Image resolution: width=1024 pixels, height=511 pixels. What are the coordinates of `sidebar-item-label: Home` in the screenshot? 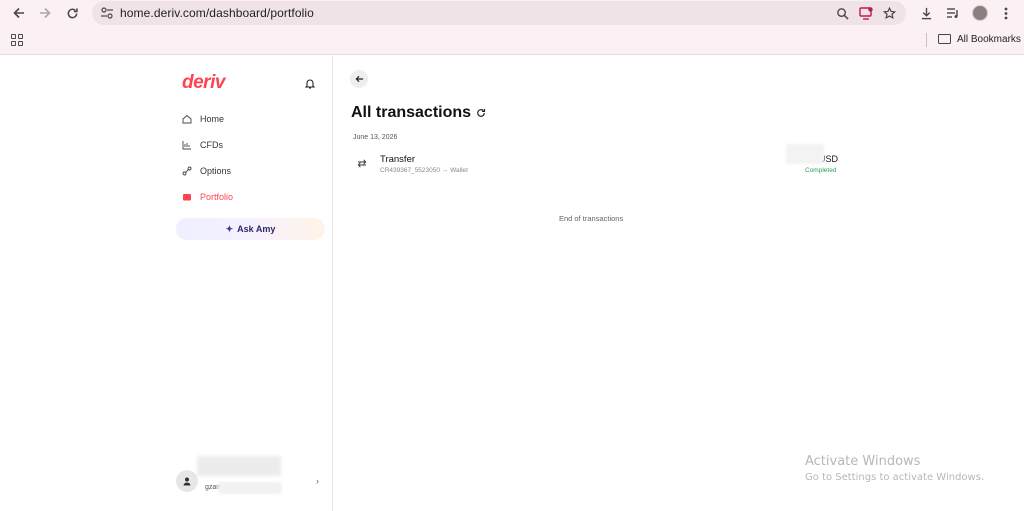 It's located at (212, 119).